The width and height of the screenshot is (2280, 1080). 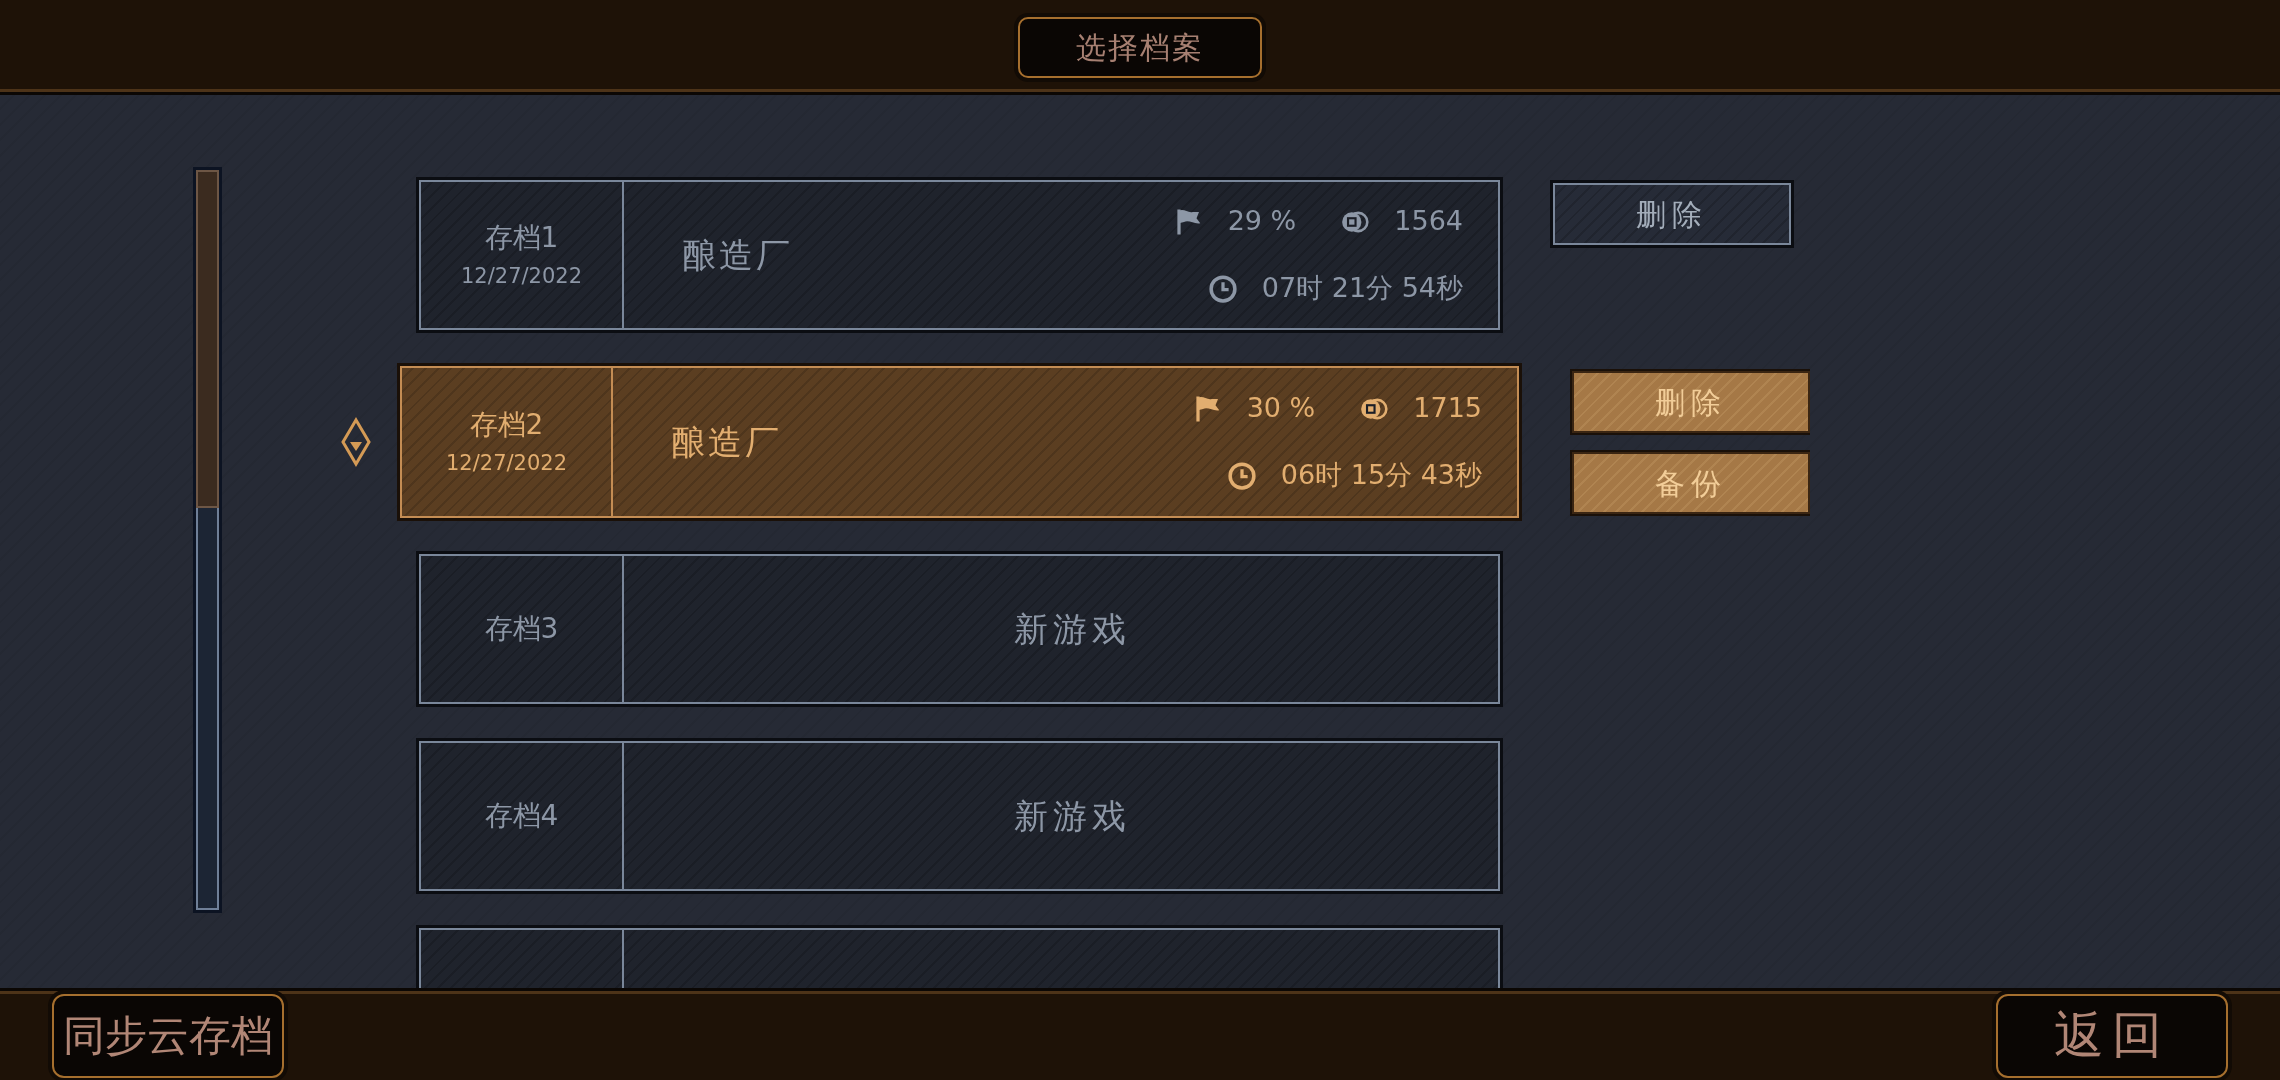 What do you see at coordinates (1362, 288) in the screenshot?
I see `playtime-text: 07时 21分 54秒` at bounding box center [1362, 288].